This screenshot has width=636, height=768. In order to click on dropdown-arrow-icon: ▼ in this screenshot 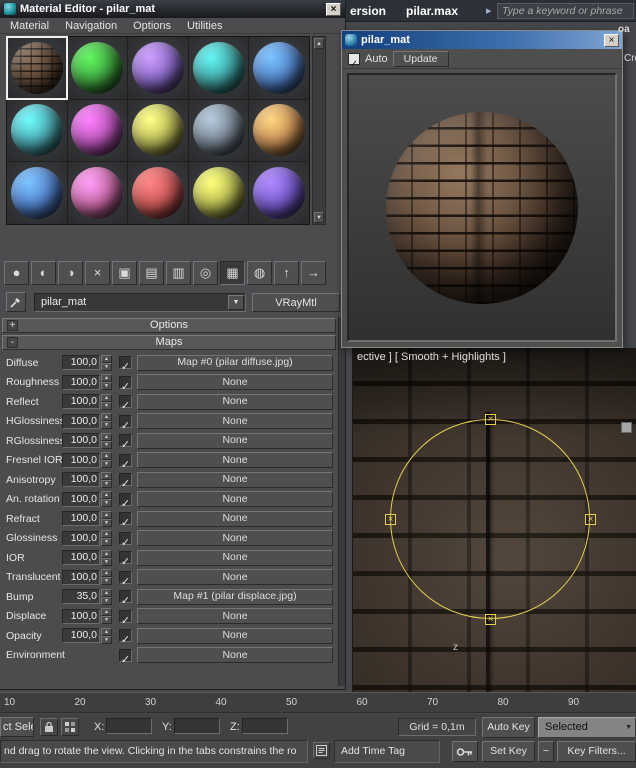, I will do `click(236, 302)`.